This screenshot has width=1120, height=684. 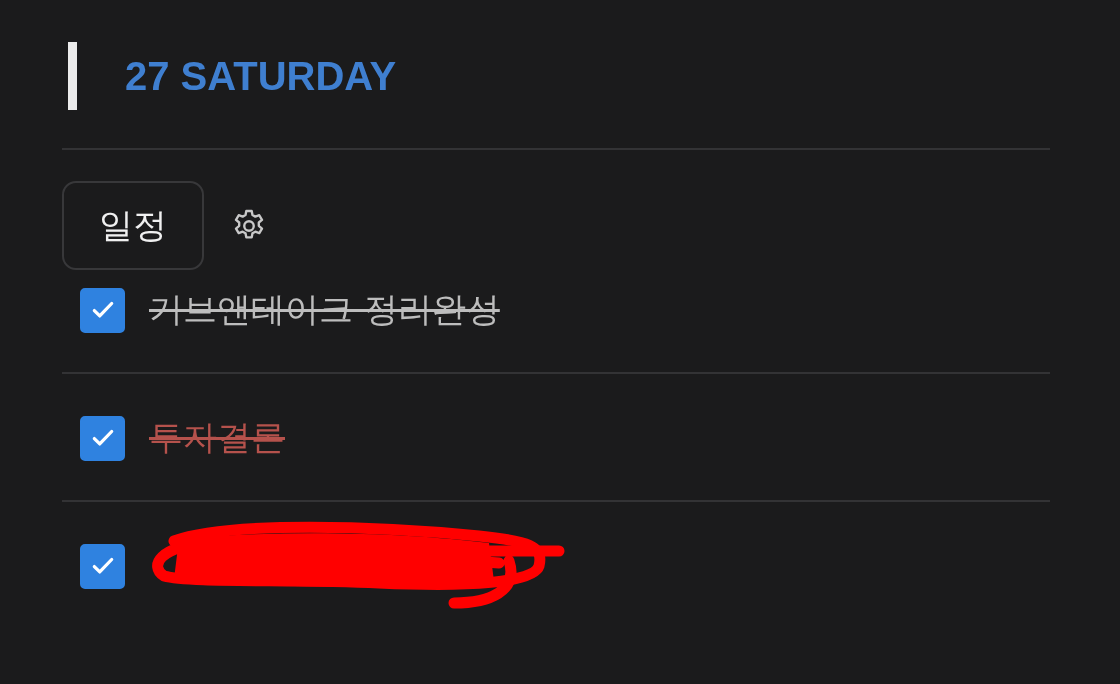 I want to click on task-text: 투자결론, so click(x=217, y=437).